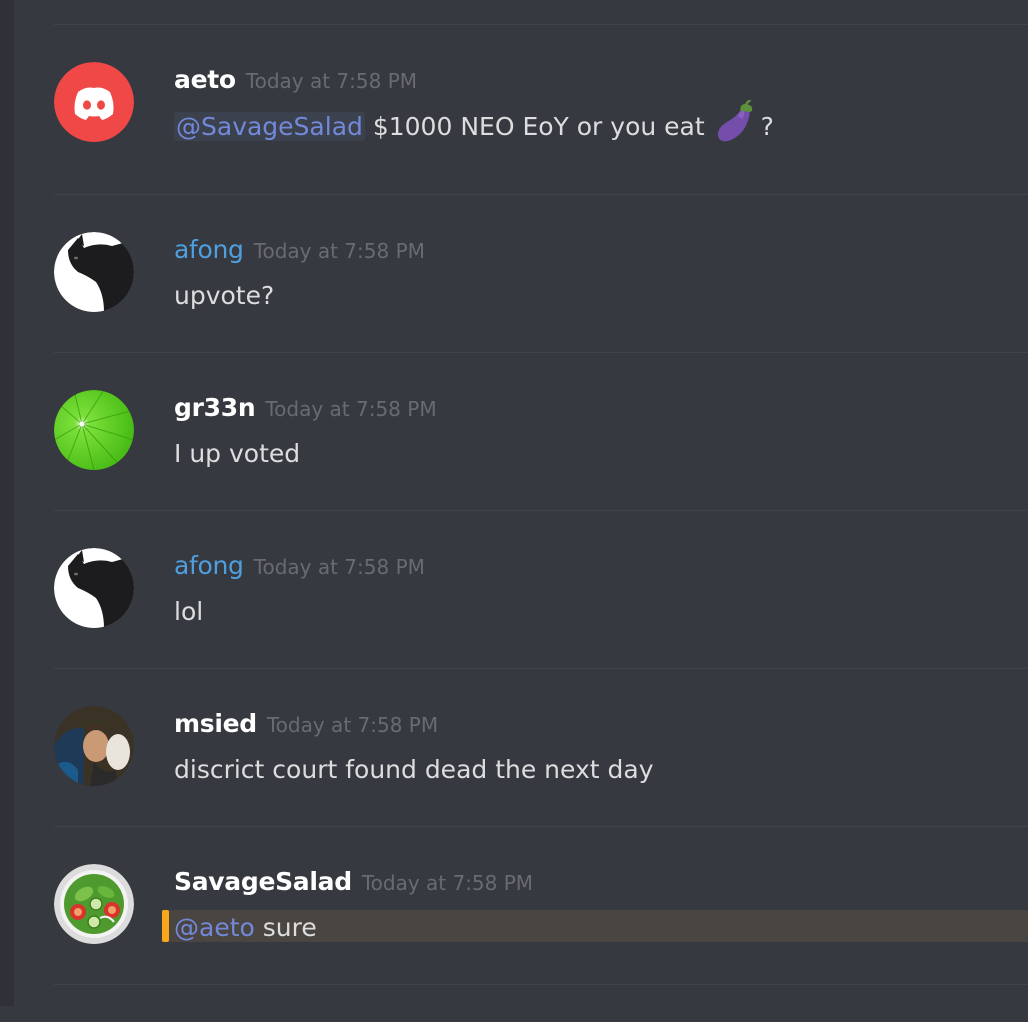 This screenshot has width=1028, height=1022. I want to click on avatar-aeto, so click(94, 102).